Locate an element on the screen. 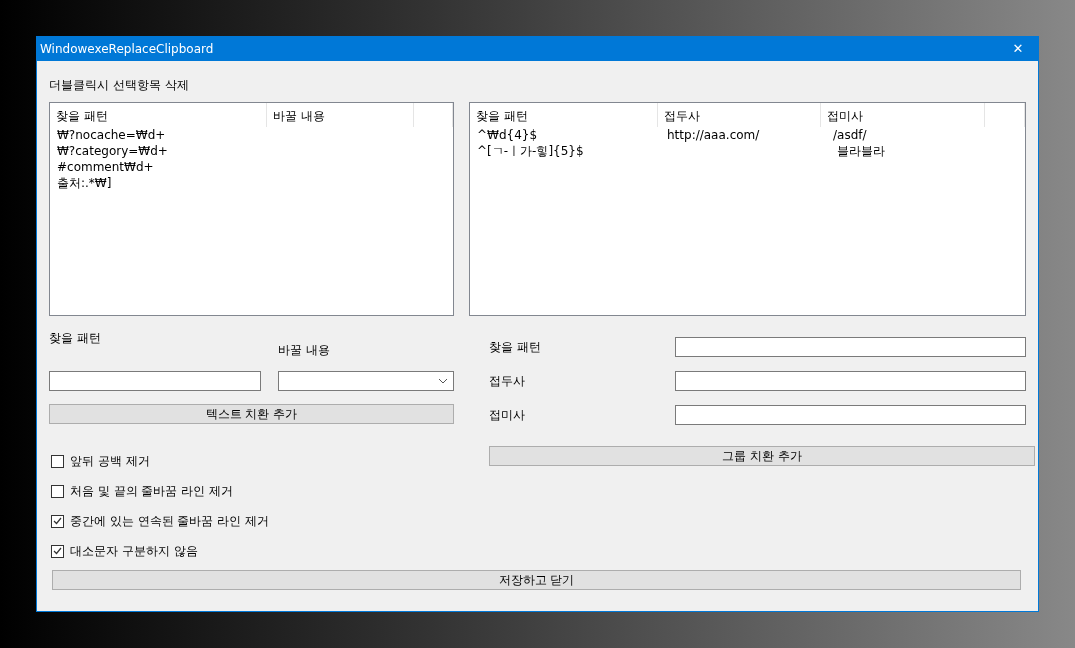 This screenshot has width=1075, height=648. column-header: 접미사 is located at coordinates (903, 115).